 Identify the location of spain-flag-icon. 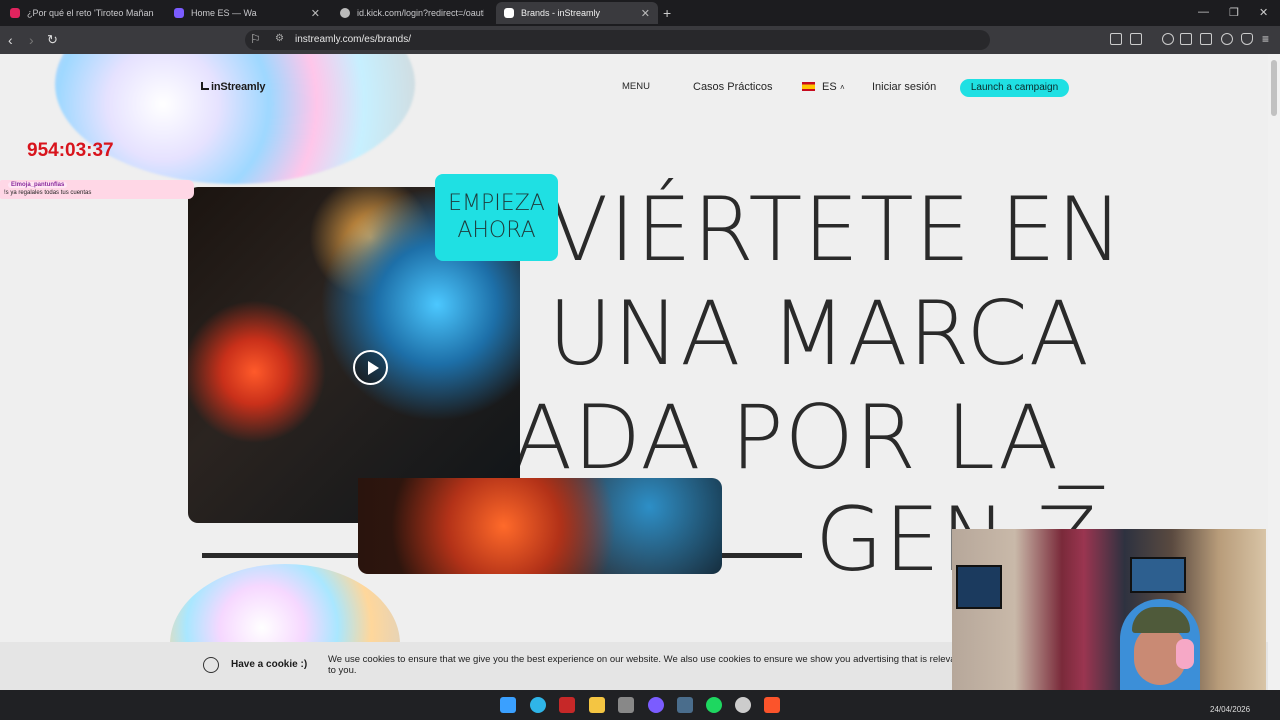
(808, 86).